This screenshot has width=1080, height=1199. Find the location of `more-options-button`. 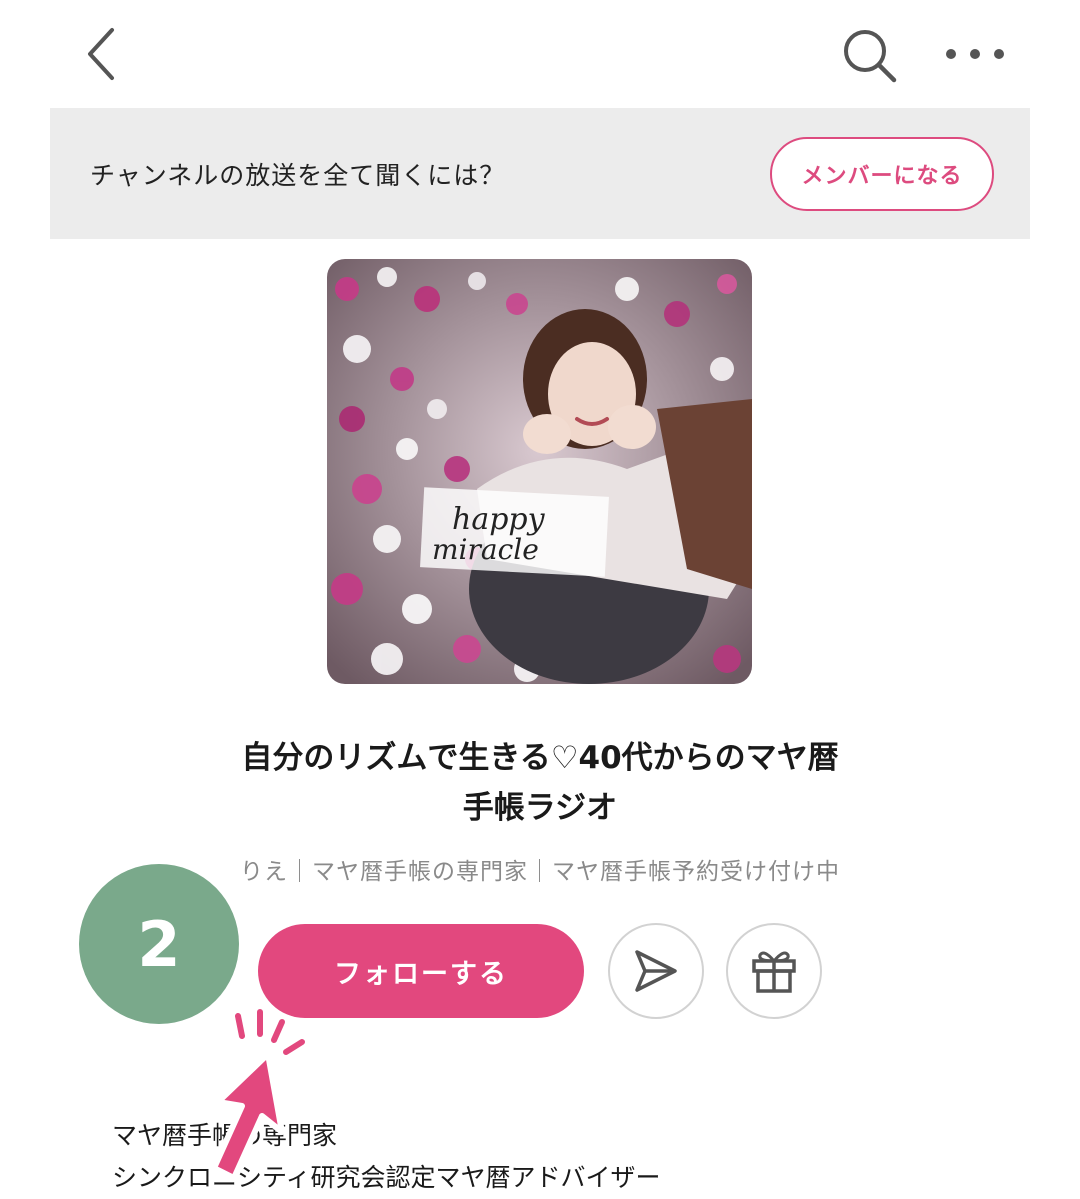

more-options-button is located at coordinates (975, 54).